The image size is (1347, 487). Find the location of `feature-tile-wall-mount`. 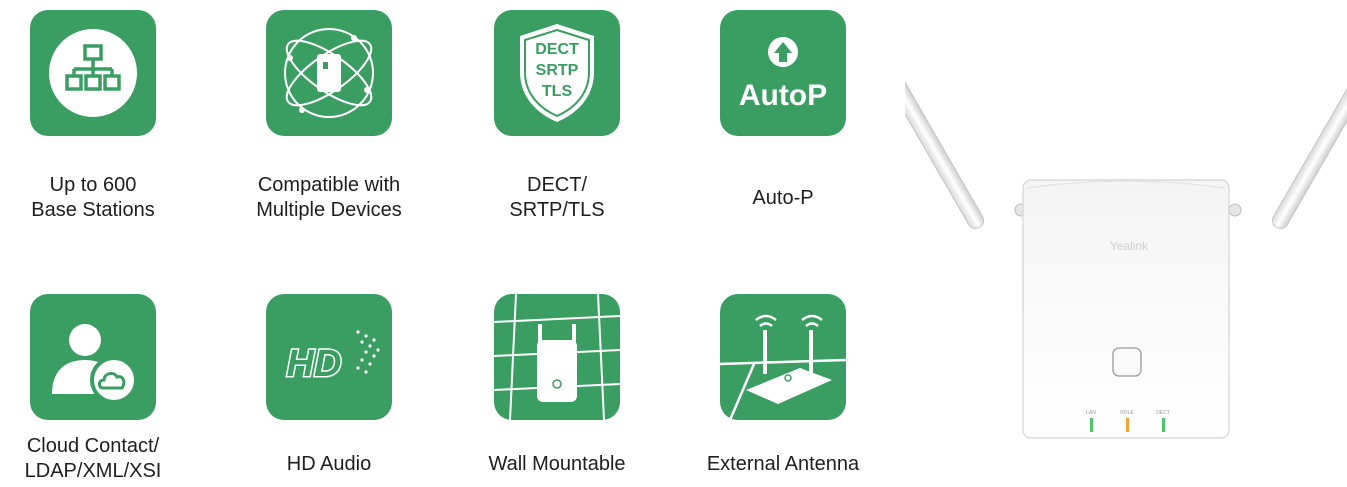

feature-tile-wall-mount is located at coordinates (557, 357).